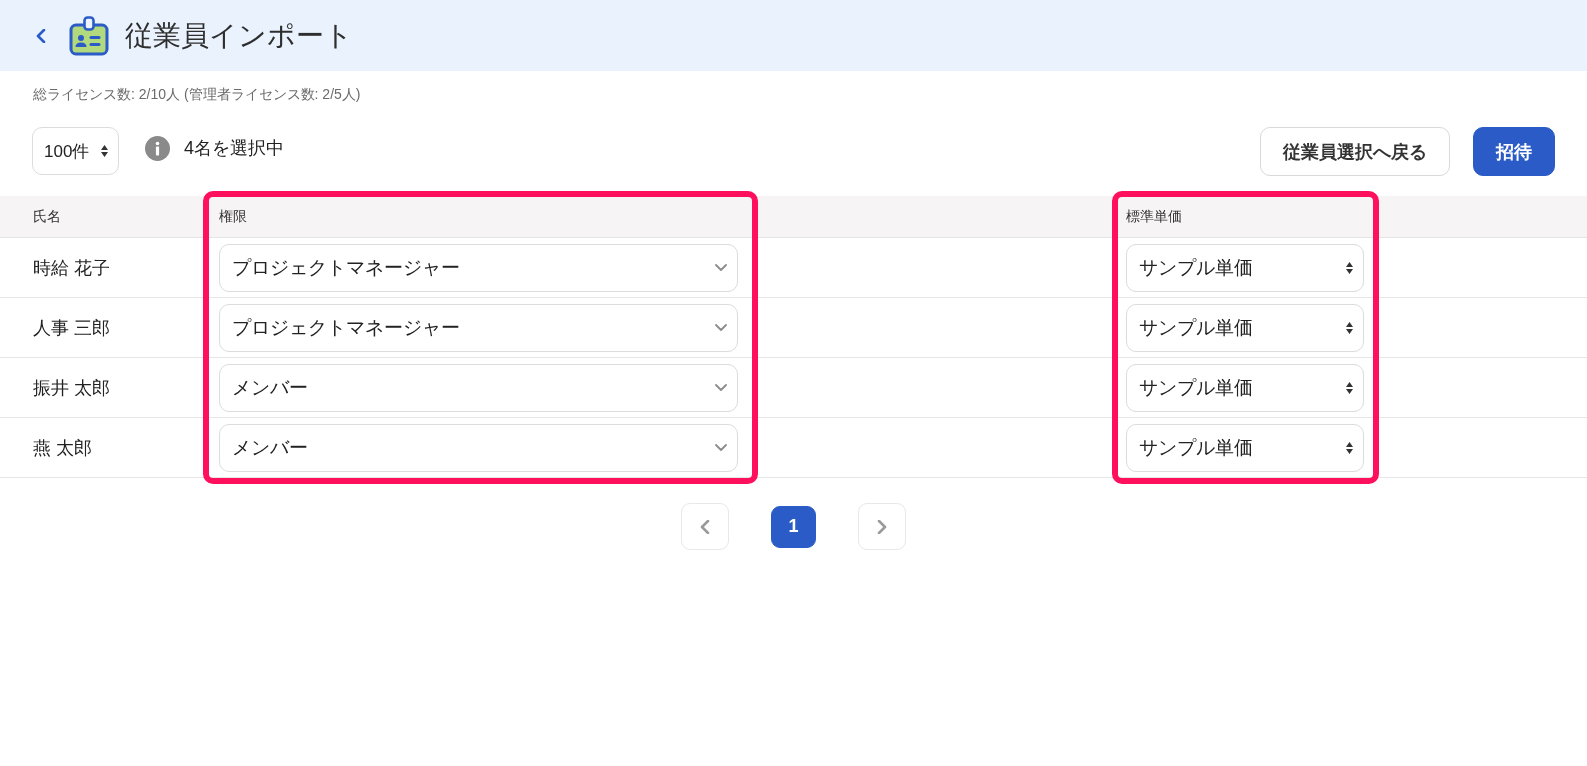 The height and width of the screenshot is (766, 1587). Describe the element at coordinates (197, 94) in the screenshot. I see `license-summary: 総ライセンス数: 2/10人 (管理者ライセンス数: 2/5人)` at that location.